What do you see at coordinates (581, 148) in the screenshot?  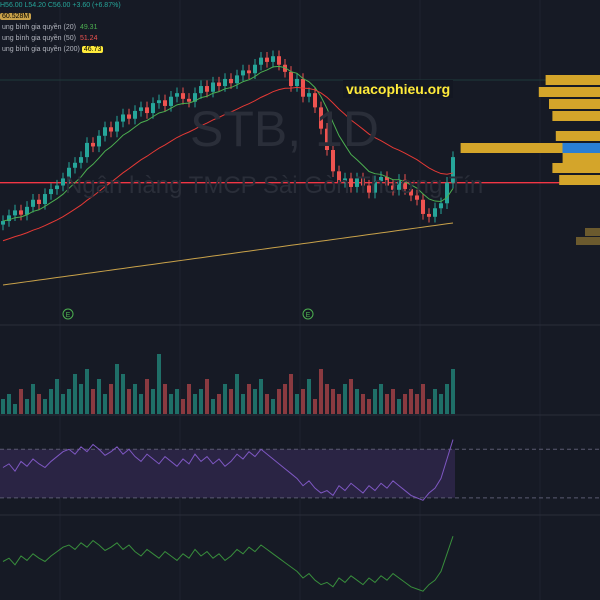 I see `volume-profile-bar-value-area` at bounding box center [581, 148].